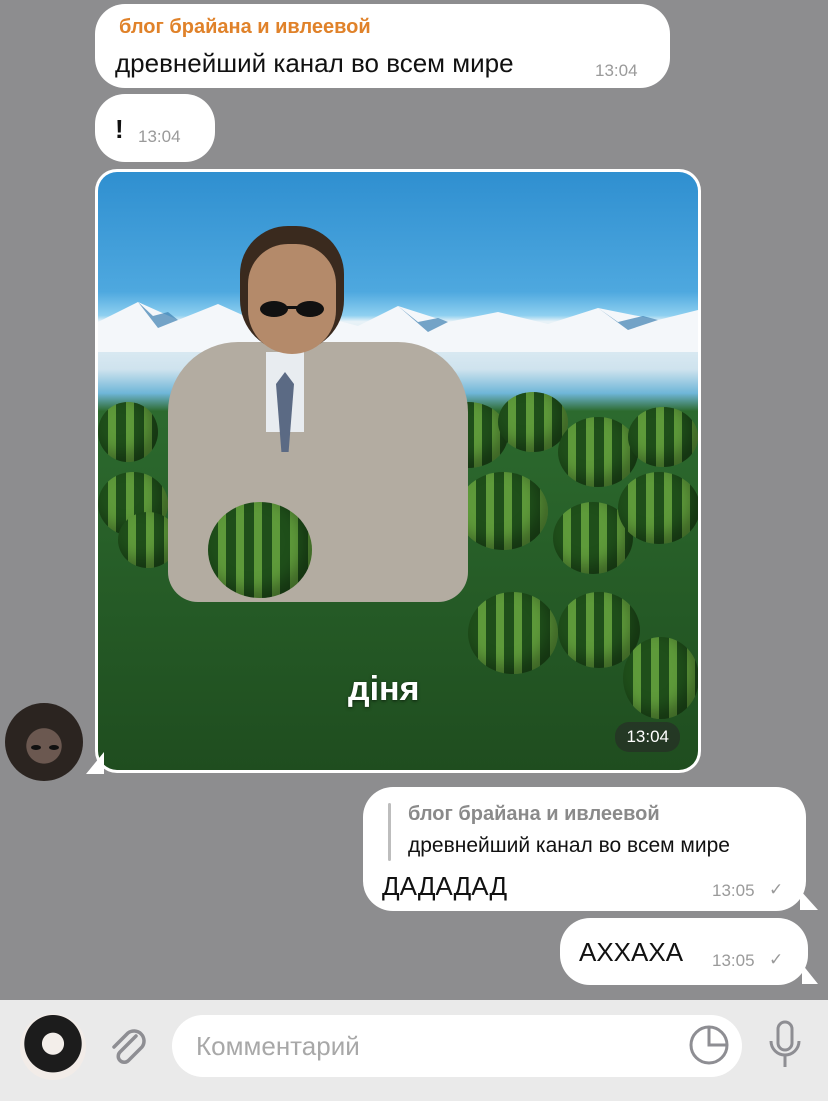 The height and width of the screenshot is (1101, 828). What do you see at coordinates (709, 1045) in the screenshot?
I see `sticker-icon` at bounding box center [709, 1045].